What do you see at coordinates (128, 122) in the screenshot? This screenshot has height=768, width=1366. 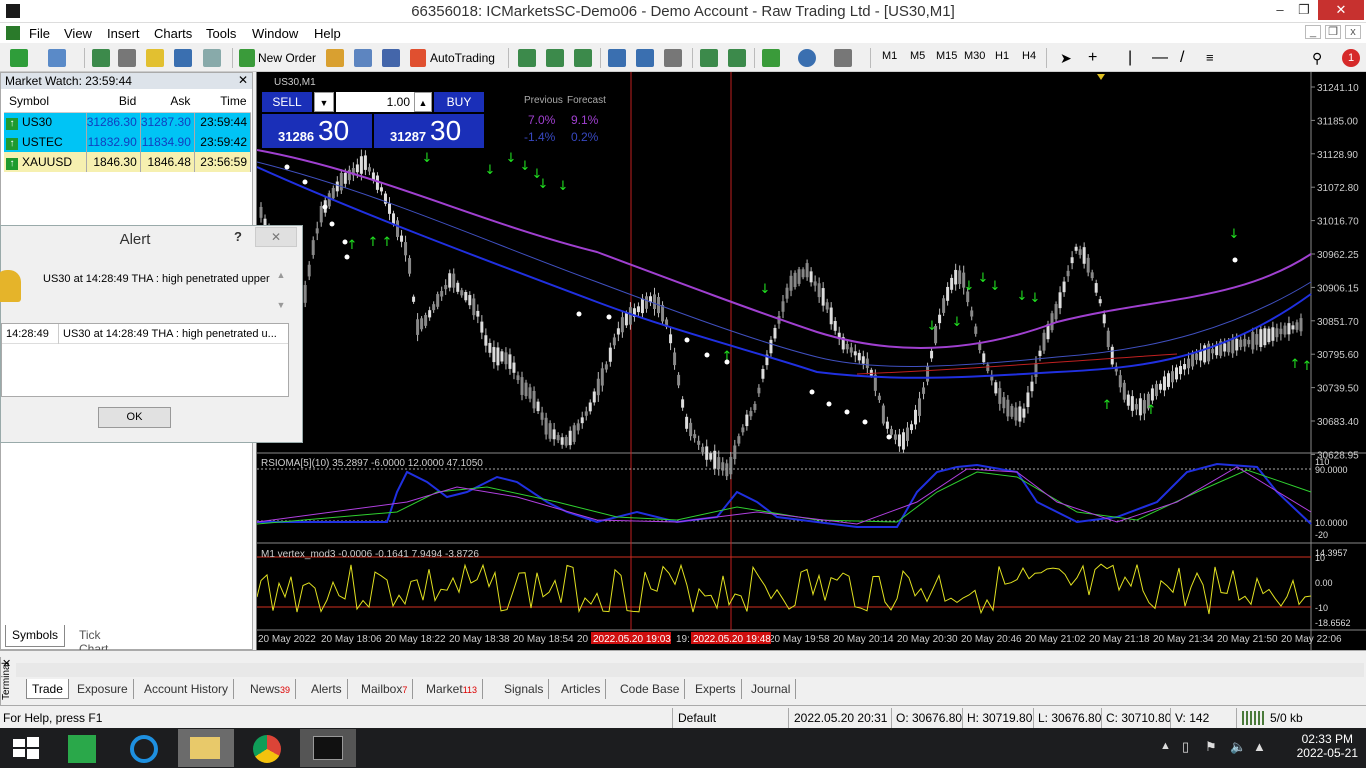 I see `table-row: ↑ US30 31286.30 31287.30 23:59:44` at bounding box center [128, 122].